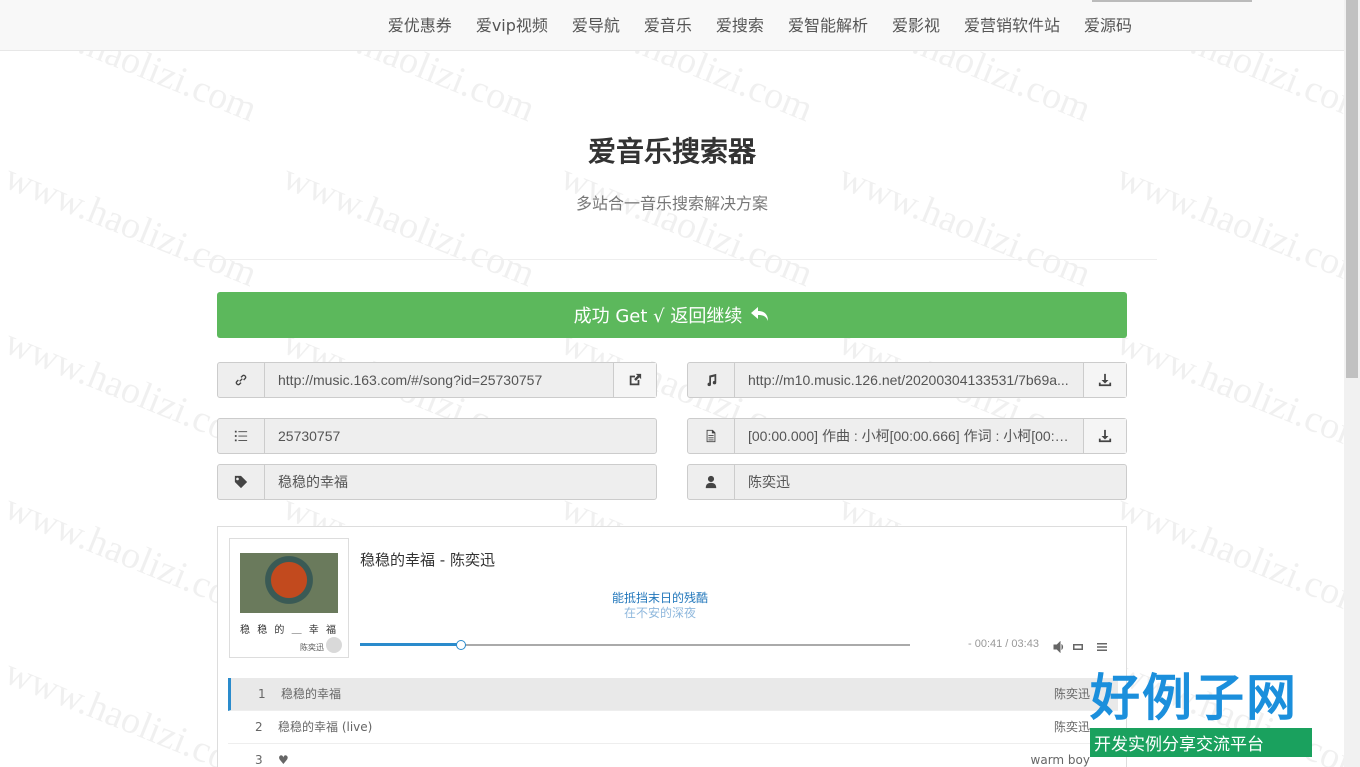  I want to click on nav-item-source-code: 爱源码, so click(1108, 25).